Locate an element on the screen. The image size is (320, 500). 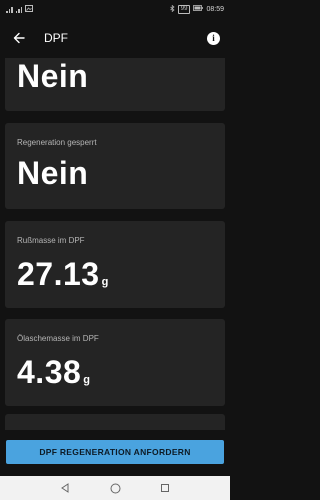
app-bar: DPF i is located at coordinates (115, 38).